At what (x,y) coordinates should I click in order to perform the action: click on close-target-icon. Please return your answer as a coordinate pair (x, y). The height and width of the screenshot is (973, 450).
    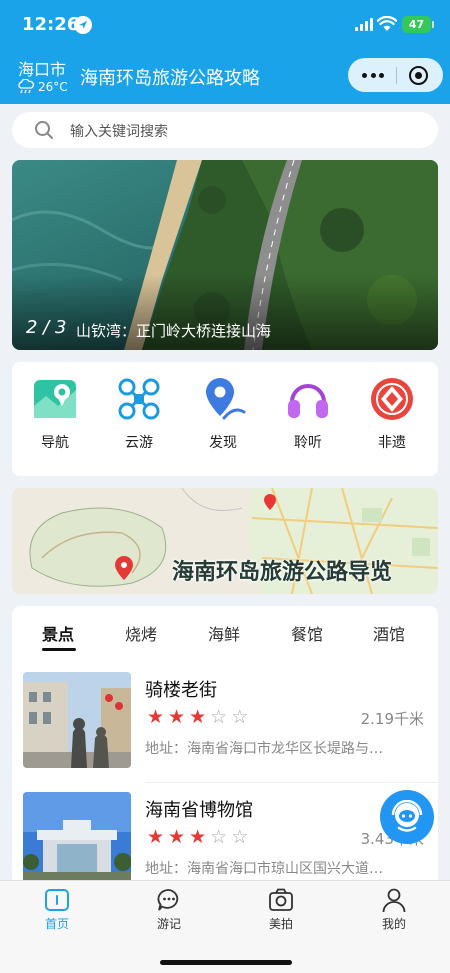
    Looking at the image, I should click on (418, 75).